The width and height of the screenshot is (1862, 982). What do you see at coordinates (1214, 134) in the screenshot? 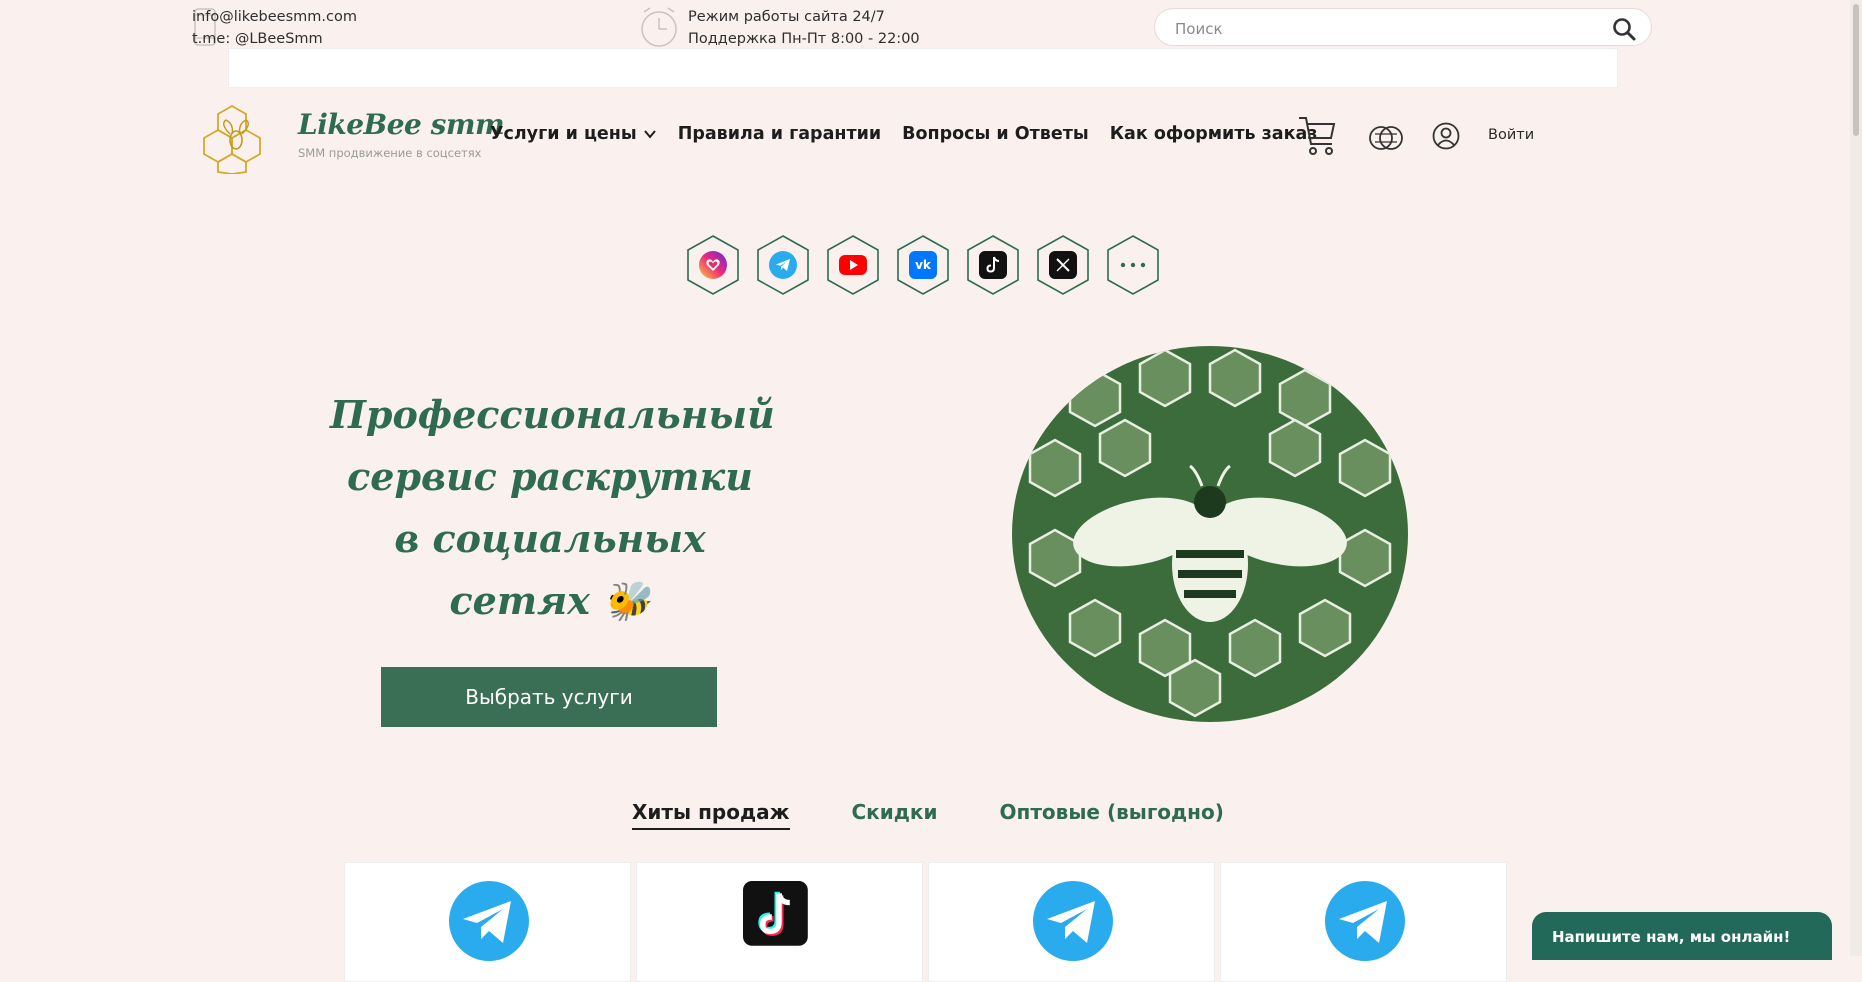
I see `nav-how-to-order: Как оформить заказ` at bounding box center [1214, 134].